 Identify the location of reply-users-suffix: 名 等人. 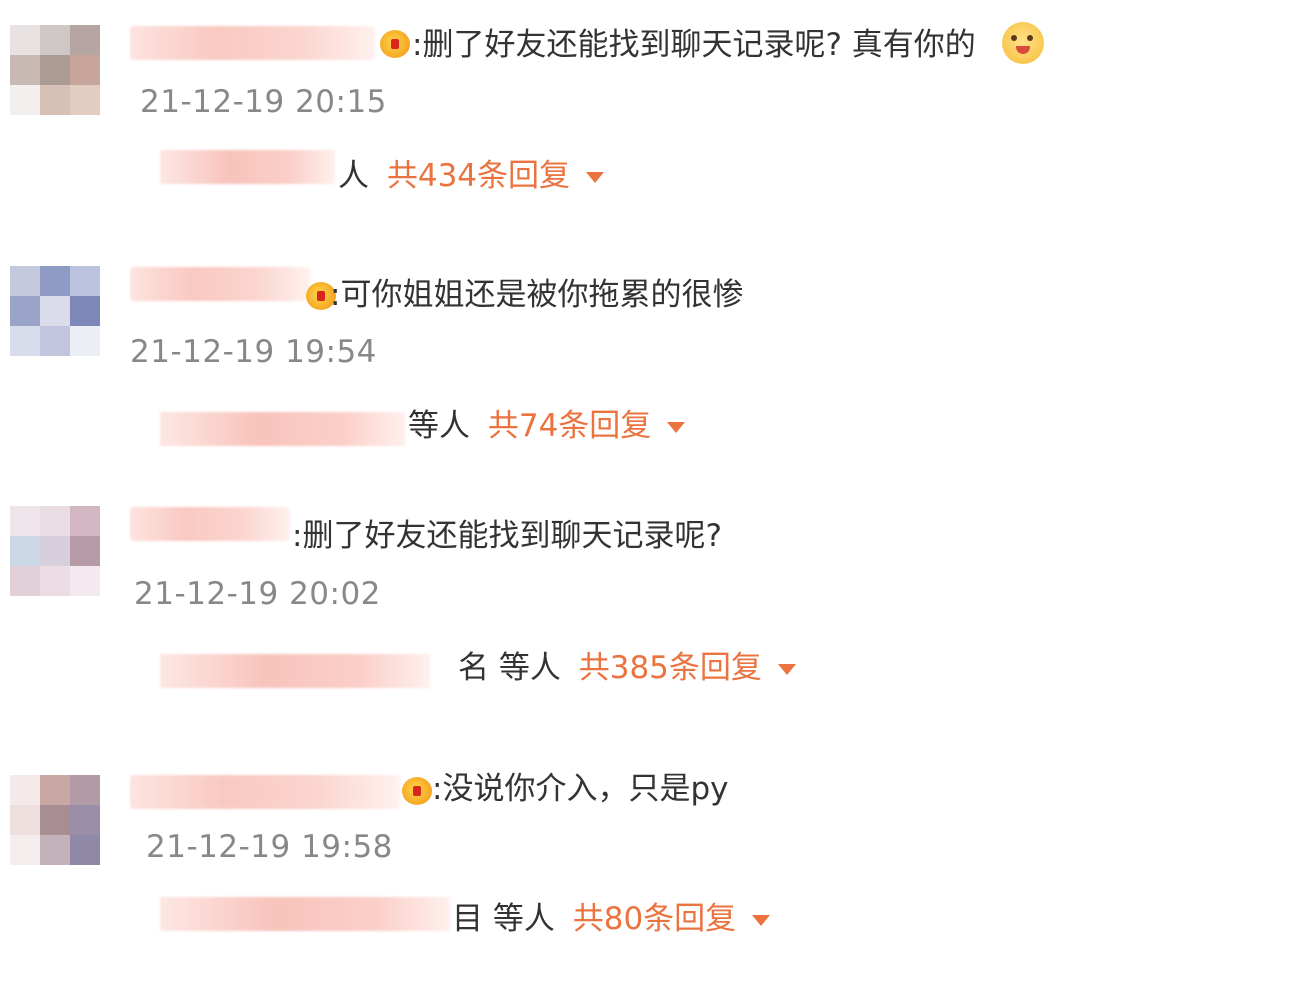
(509, 668).